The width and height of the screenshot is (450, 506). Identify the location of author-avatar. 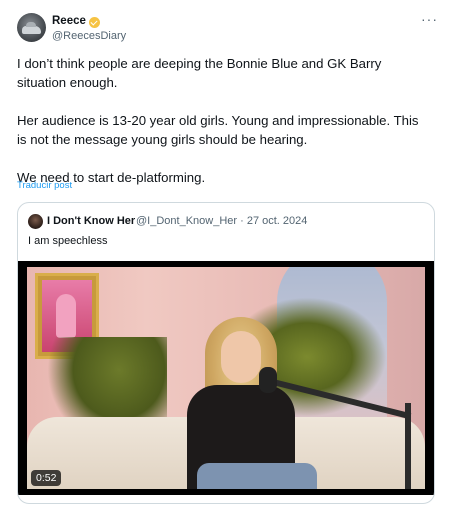
(31, 27).